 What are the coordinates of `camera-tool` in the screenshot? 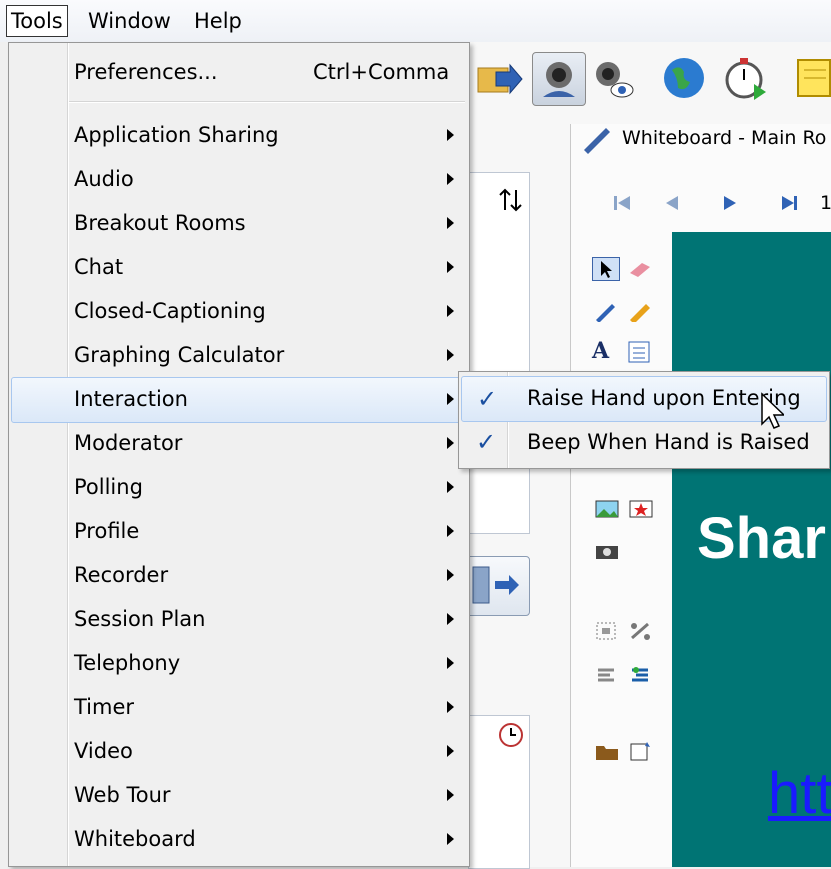 It's located at (607, 551).